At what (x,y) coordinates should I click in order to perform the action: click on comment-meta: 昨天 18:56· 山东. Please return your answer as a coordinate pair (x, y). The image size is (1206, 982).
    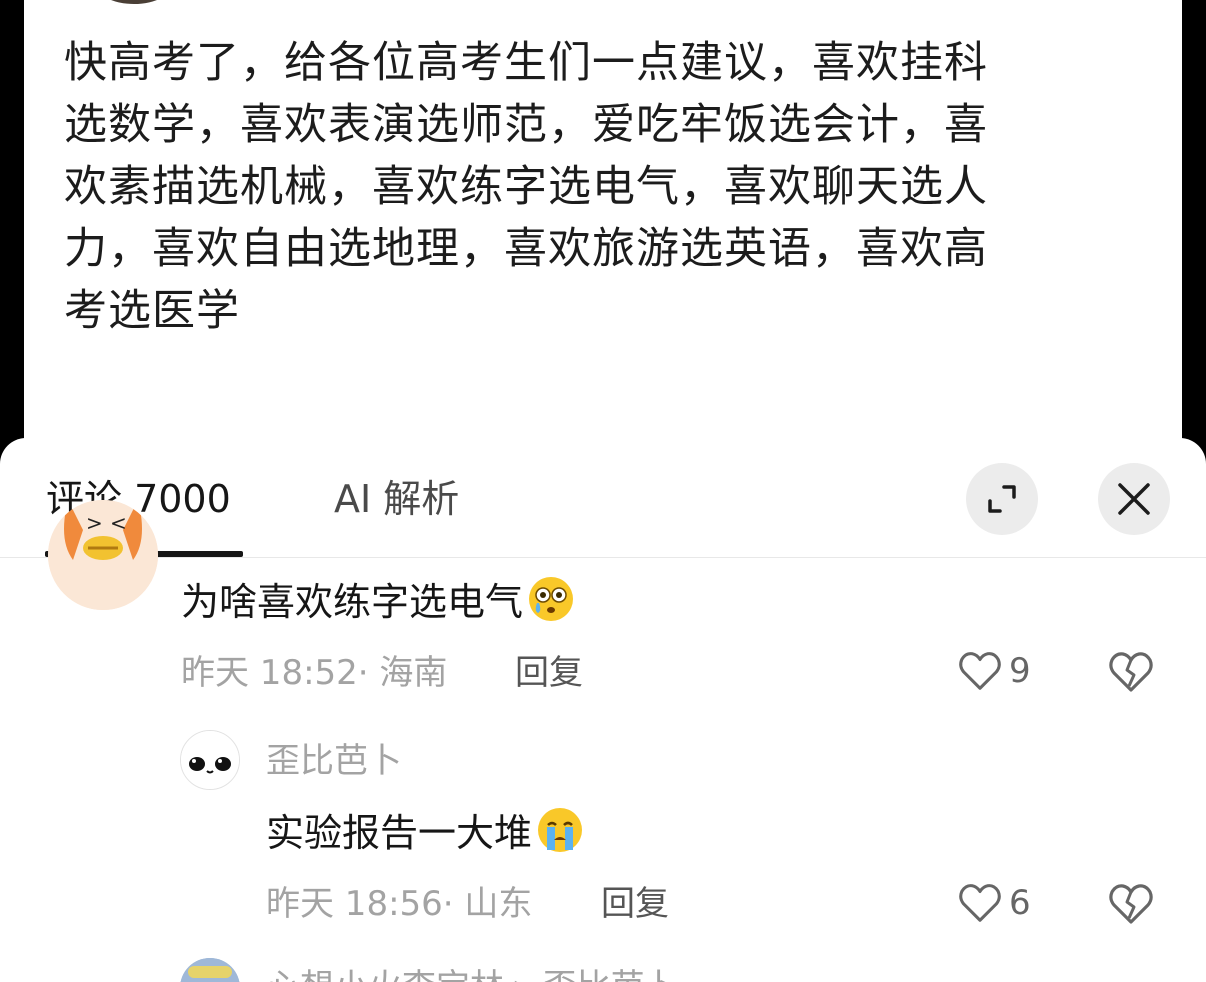
    Looking at the image, I should click on (399, 904).